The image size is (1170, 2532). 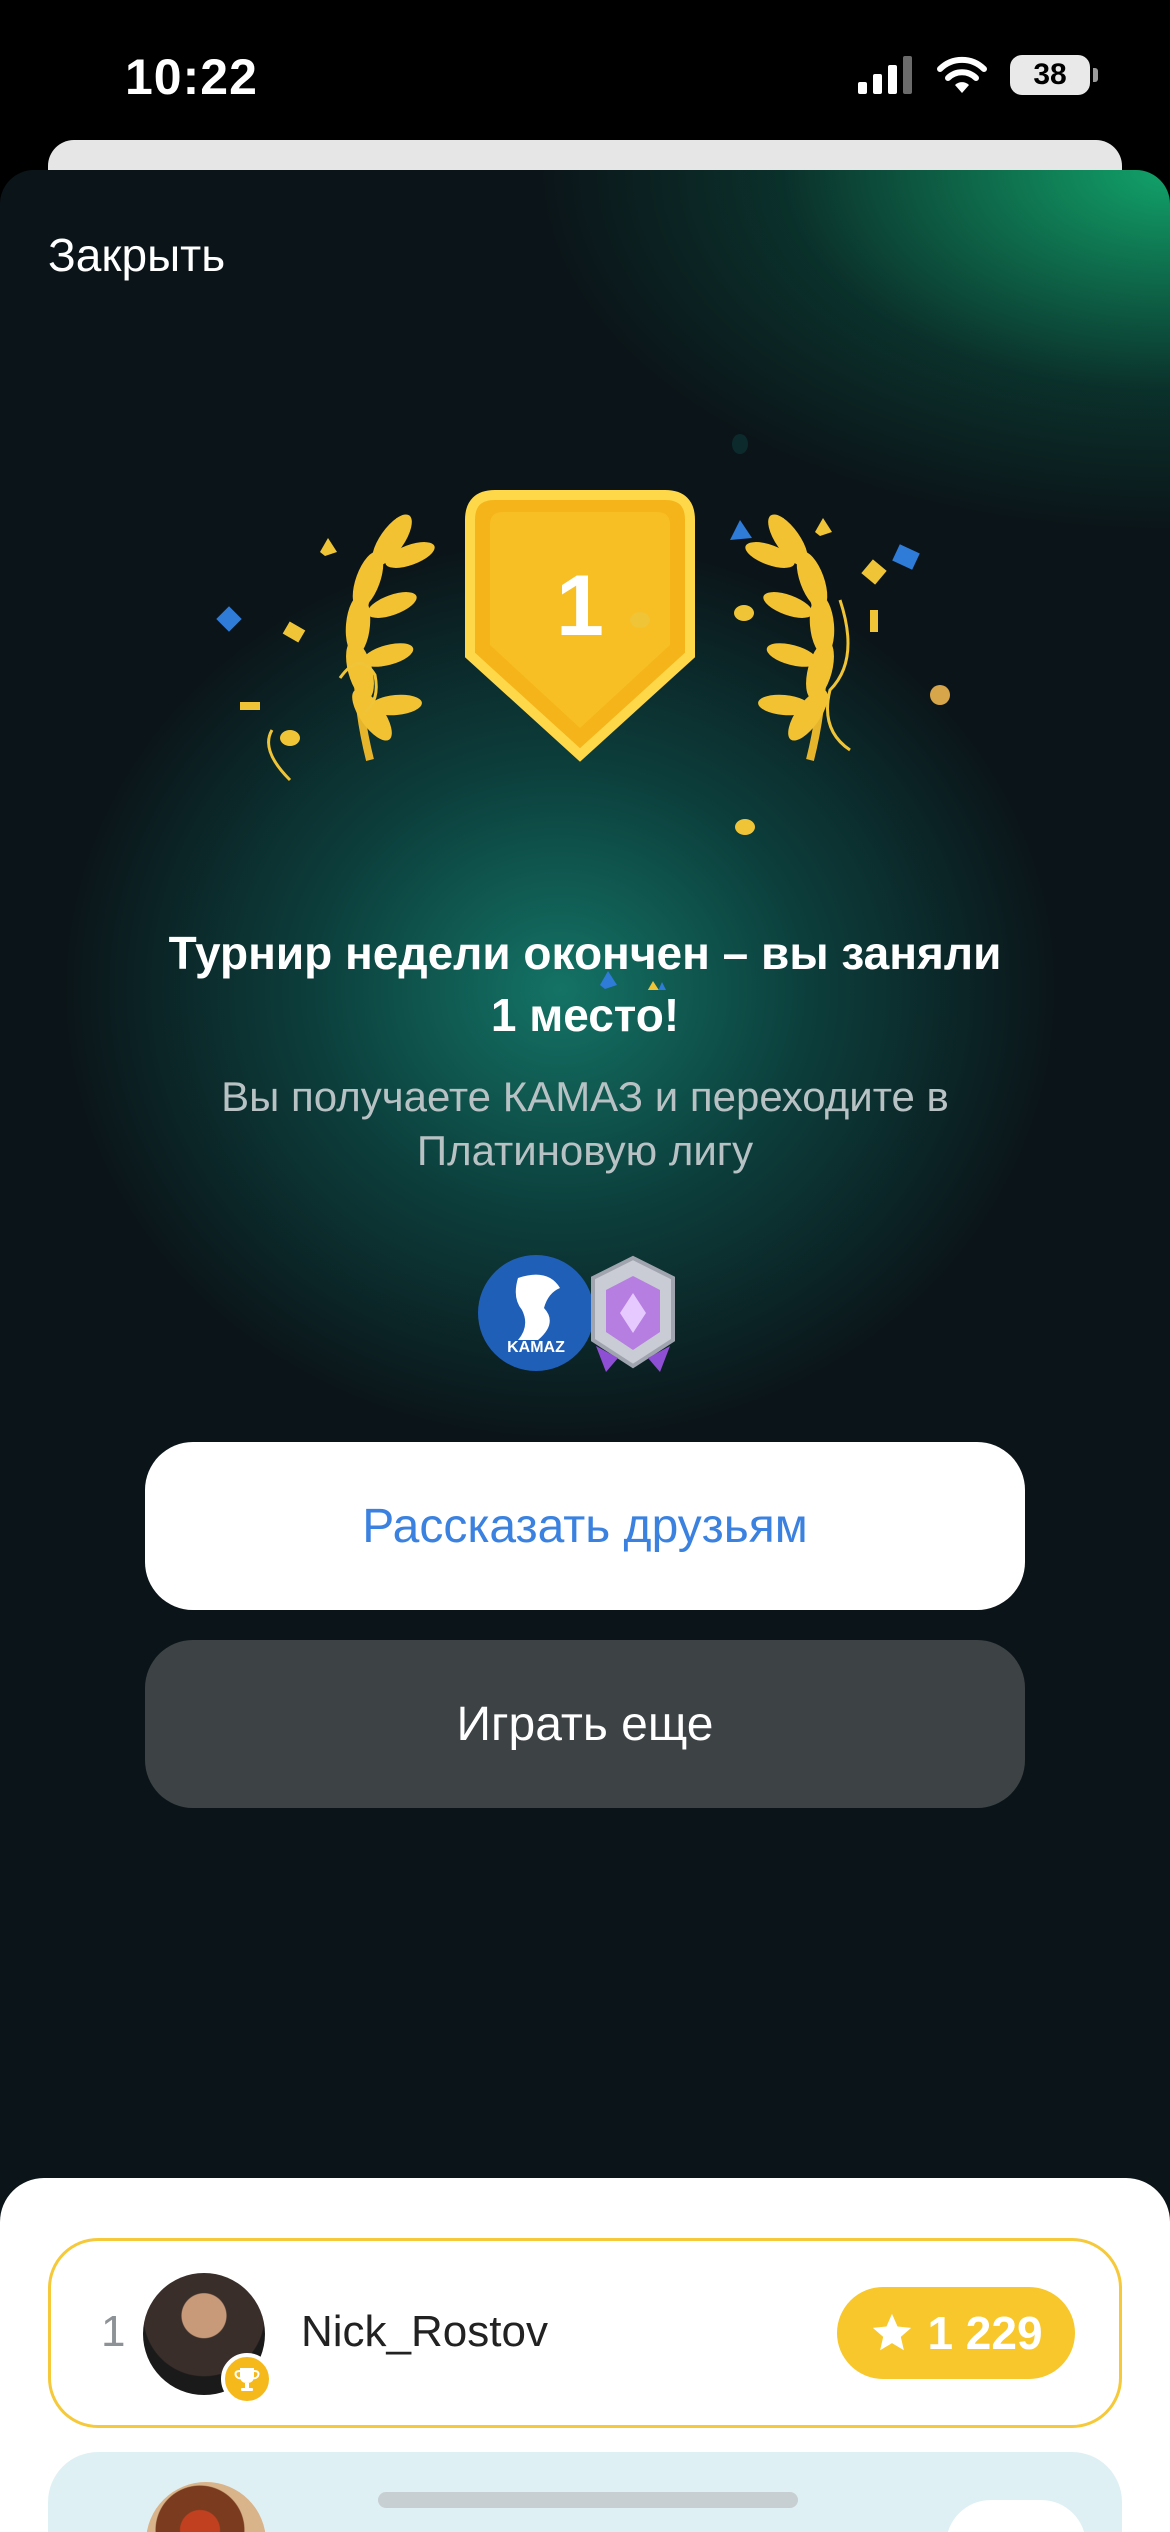 What do you see at coordinates (585, 75) in the screenshot?
I see `status-bar: 10:22 38` at bounding box center [585, 75].